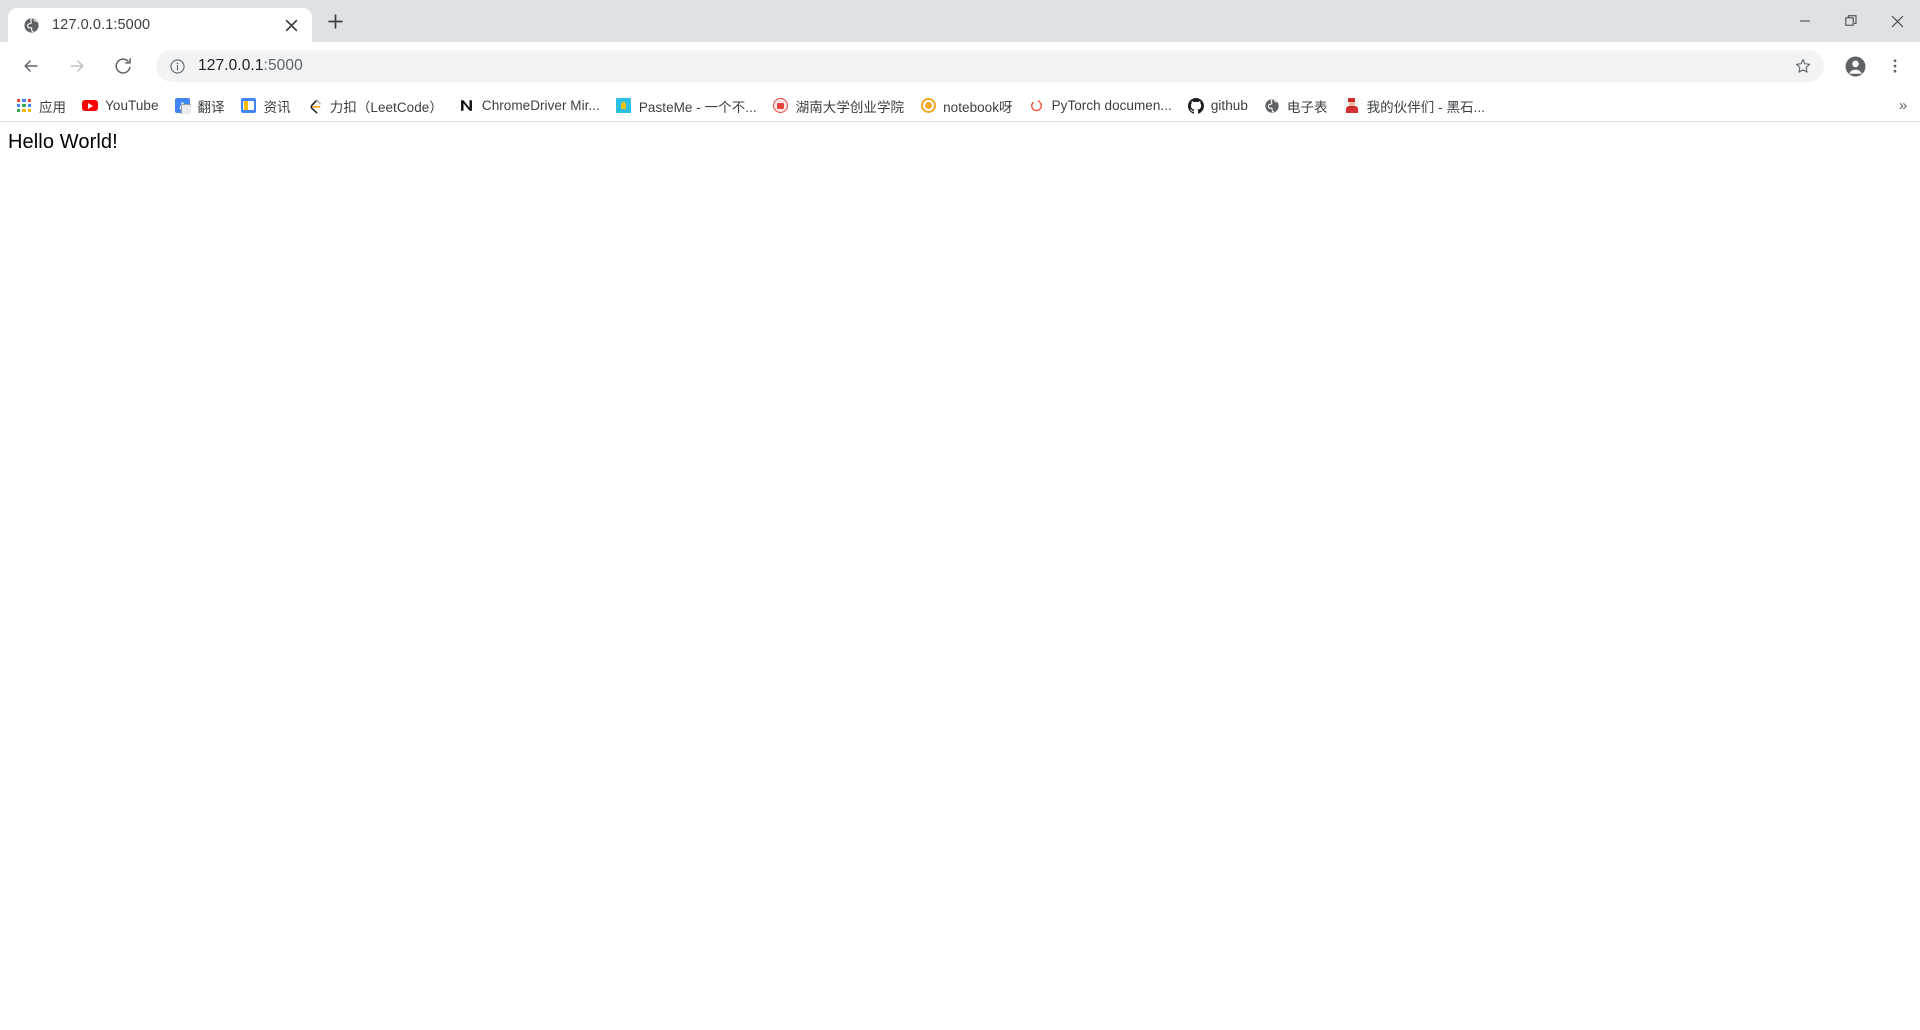 The height and width of the screenshot is (1030, 1920). What do you see at coordinates (177, 66) in the screenshot?
I see `info-circle-icon` at bounding box center [177, 66].